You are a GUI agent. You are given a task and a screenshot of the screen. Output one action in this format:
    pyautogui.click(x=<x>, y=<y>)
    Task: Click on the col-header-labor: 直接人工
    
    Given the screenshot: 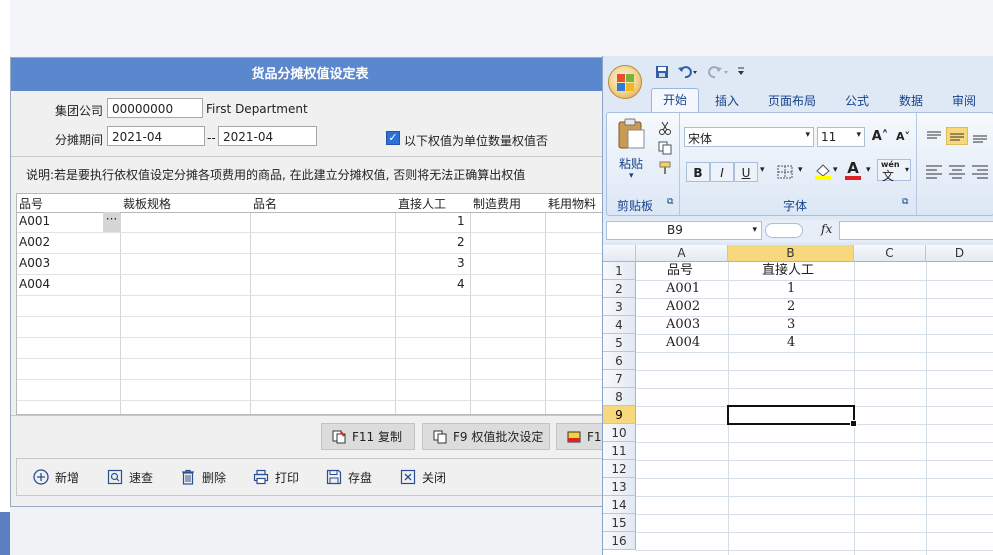 What is the action you would take?
    pyautogui.click(x=422, y=203)
    